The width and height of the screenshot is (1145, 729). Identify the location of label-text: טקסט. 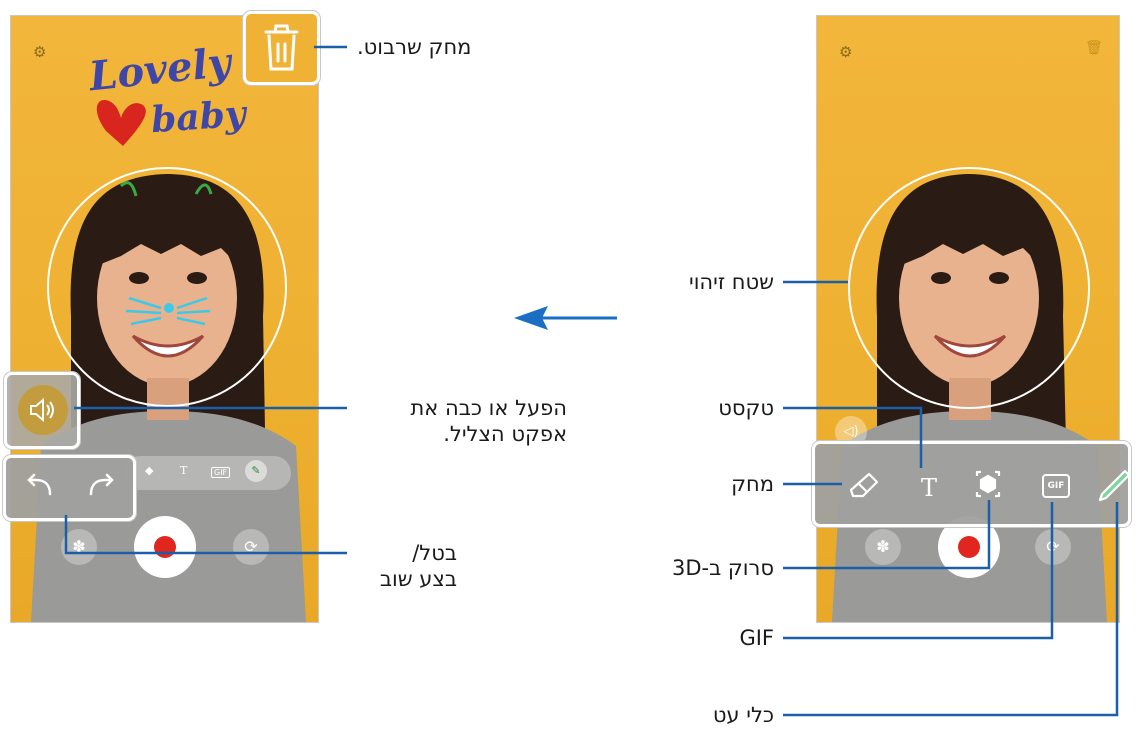
(746, 408).